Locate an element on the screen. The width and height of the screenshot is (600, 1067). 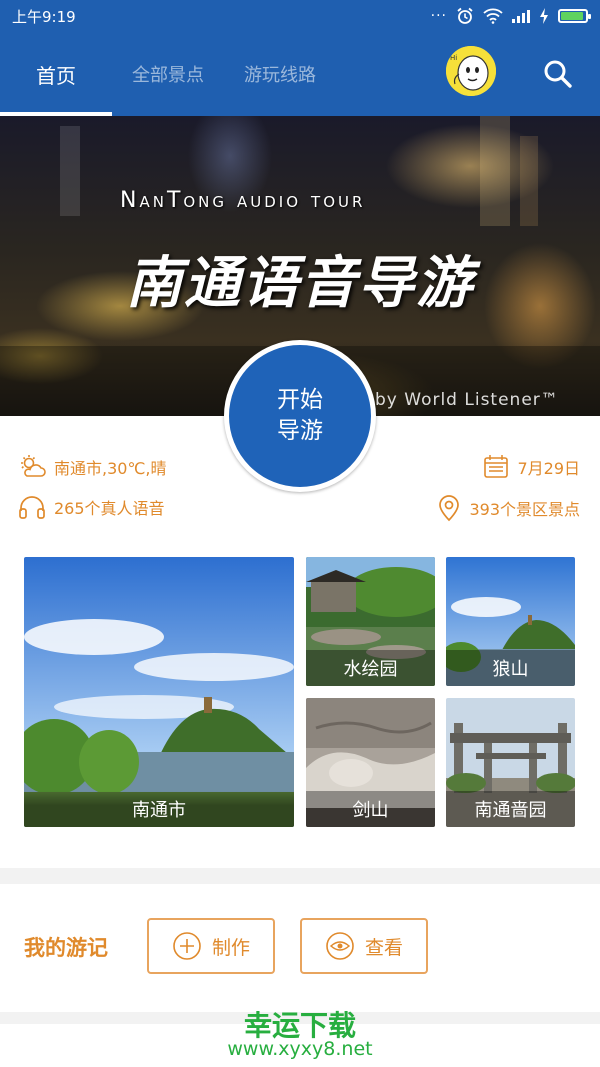
tile-jianshan-label: 剑山 is located at coordinates (370, 810).